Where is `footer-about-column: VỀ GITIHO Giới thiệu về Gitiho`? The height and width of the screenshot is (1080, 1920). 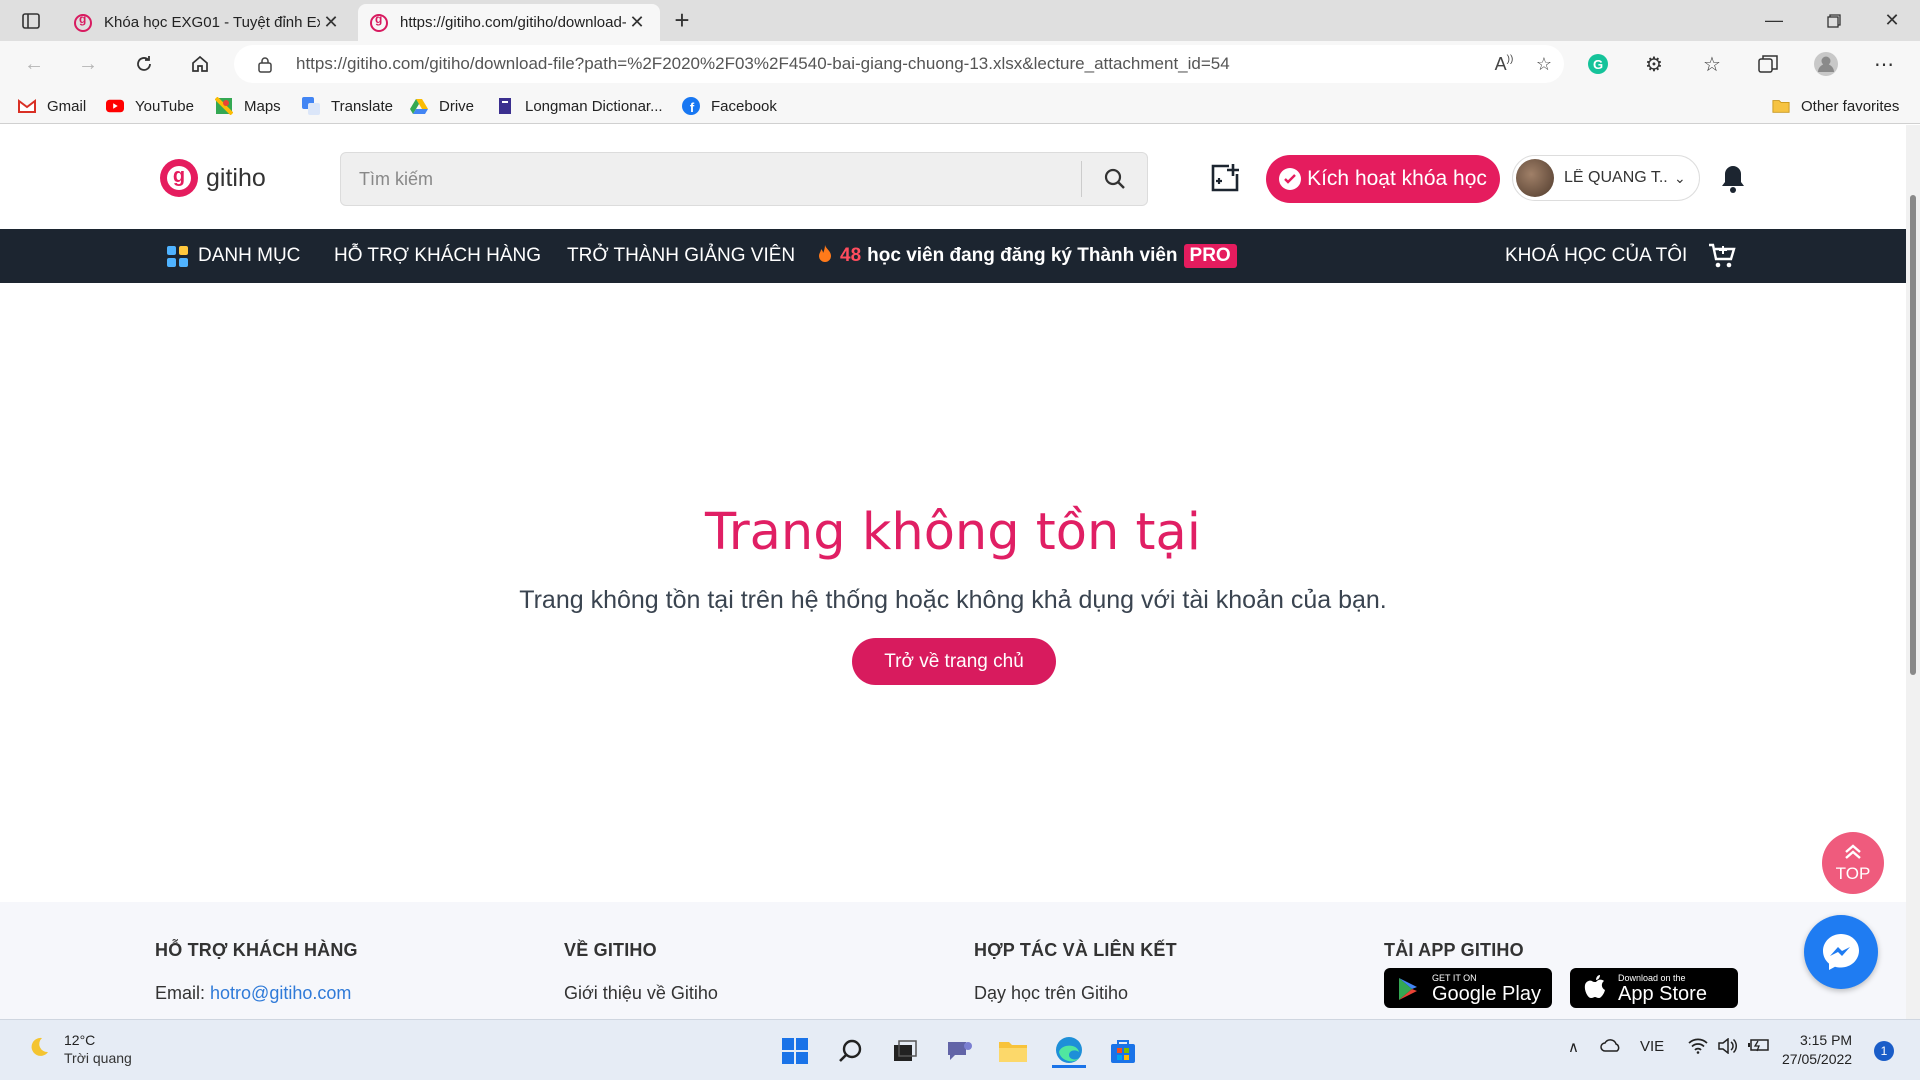 footer-about-column: VỀ GITIHO Giới thiệu về Gitiho is located at coordinates (641, 972).